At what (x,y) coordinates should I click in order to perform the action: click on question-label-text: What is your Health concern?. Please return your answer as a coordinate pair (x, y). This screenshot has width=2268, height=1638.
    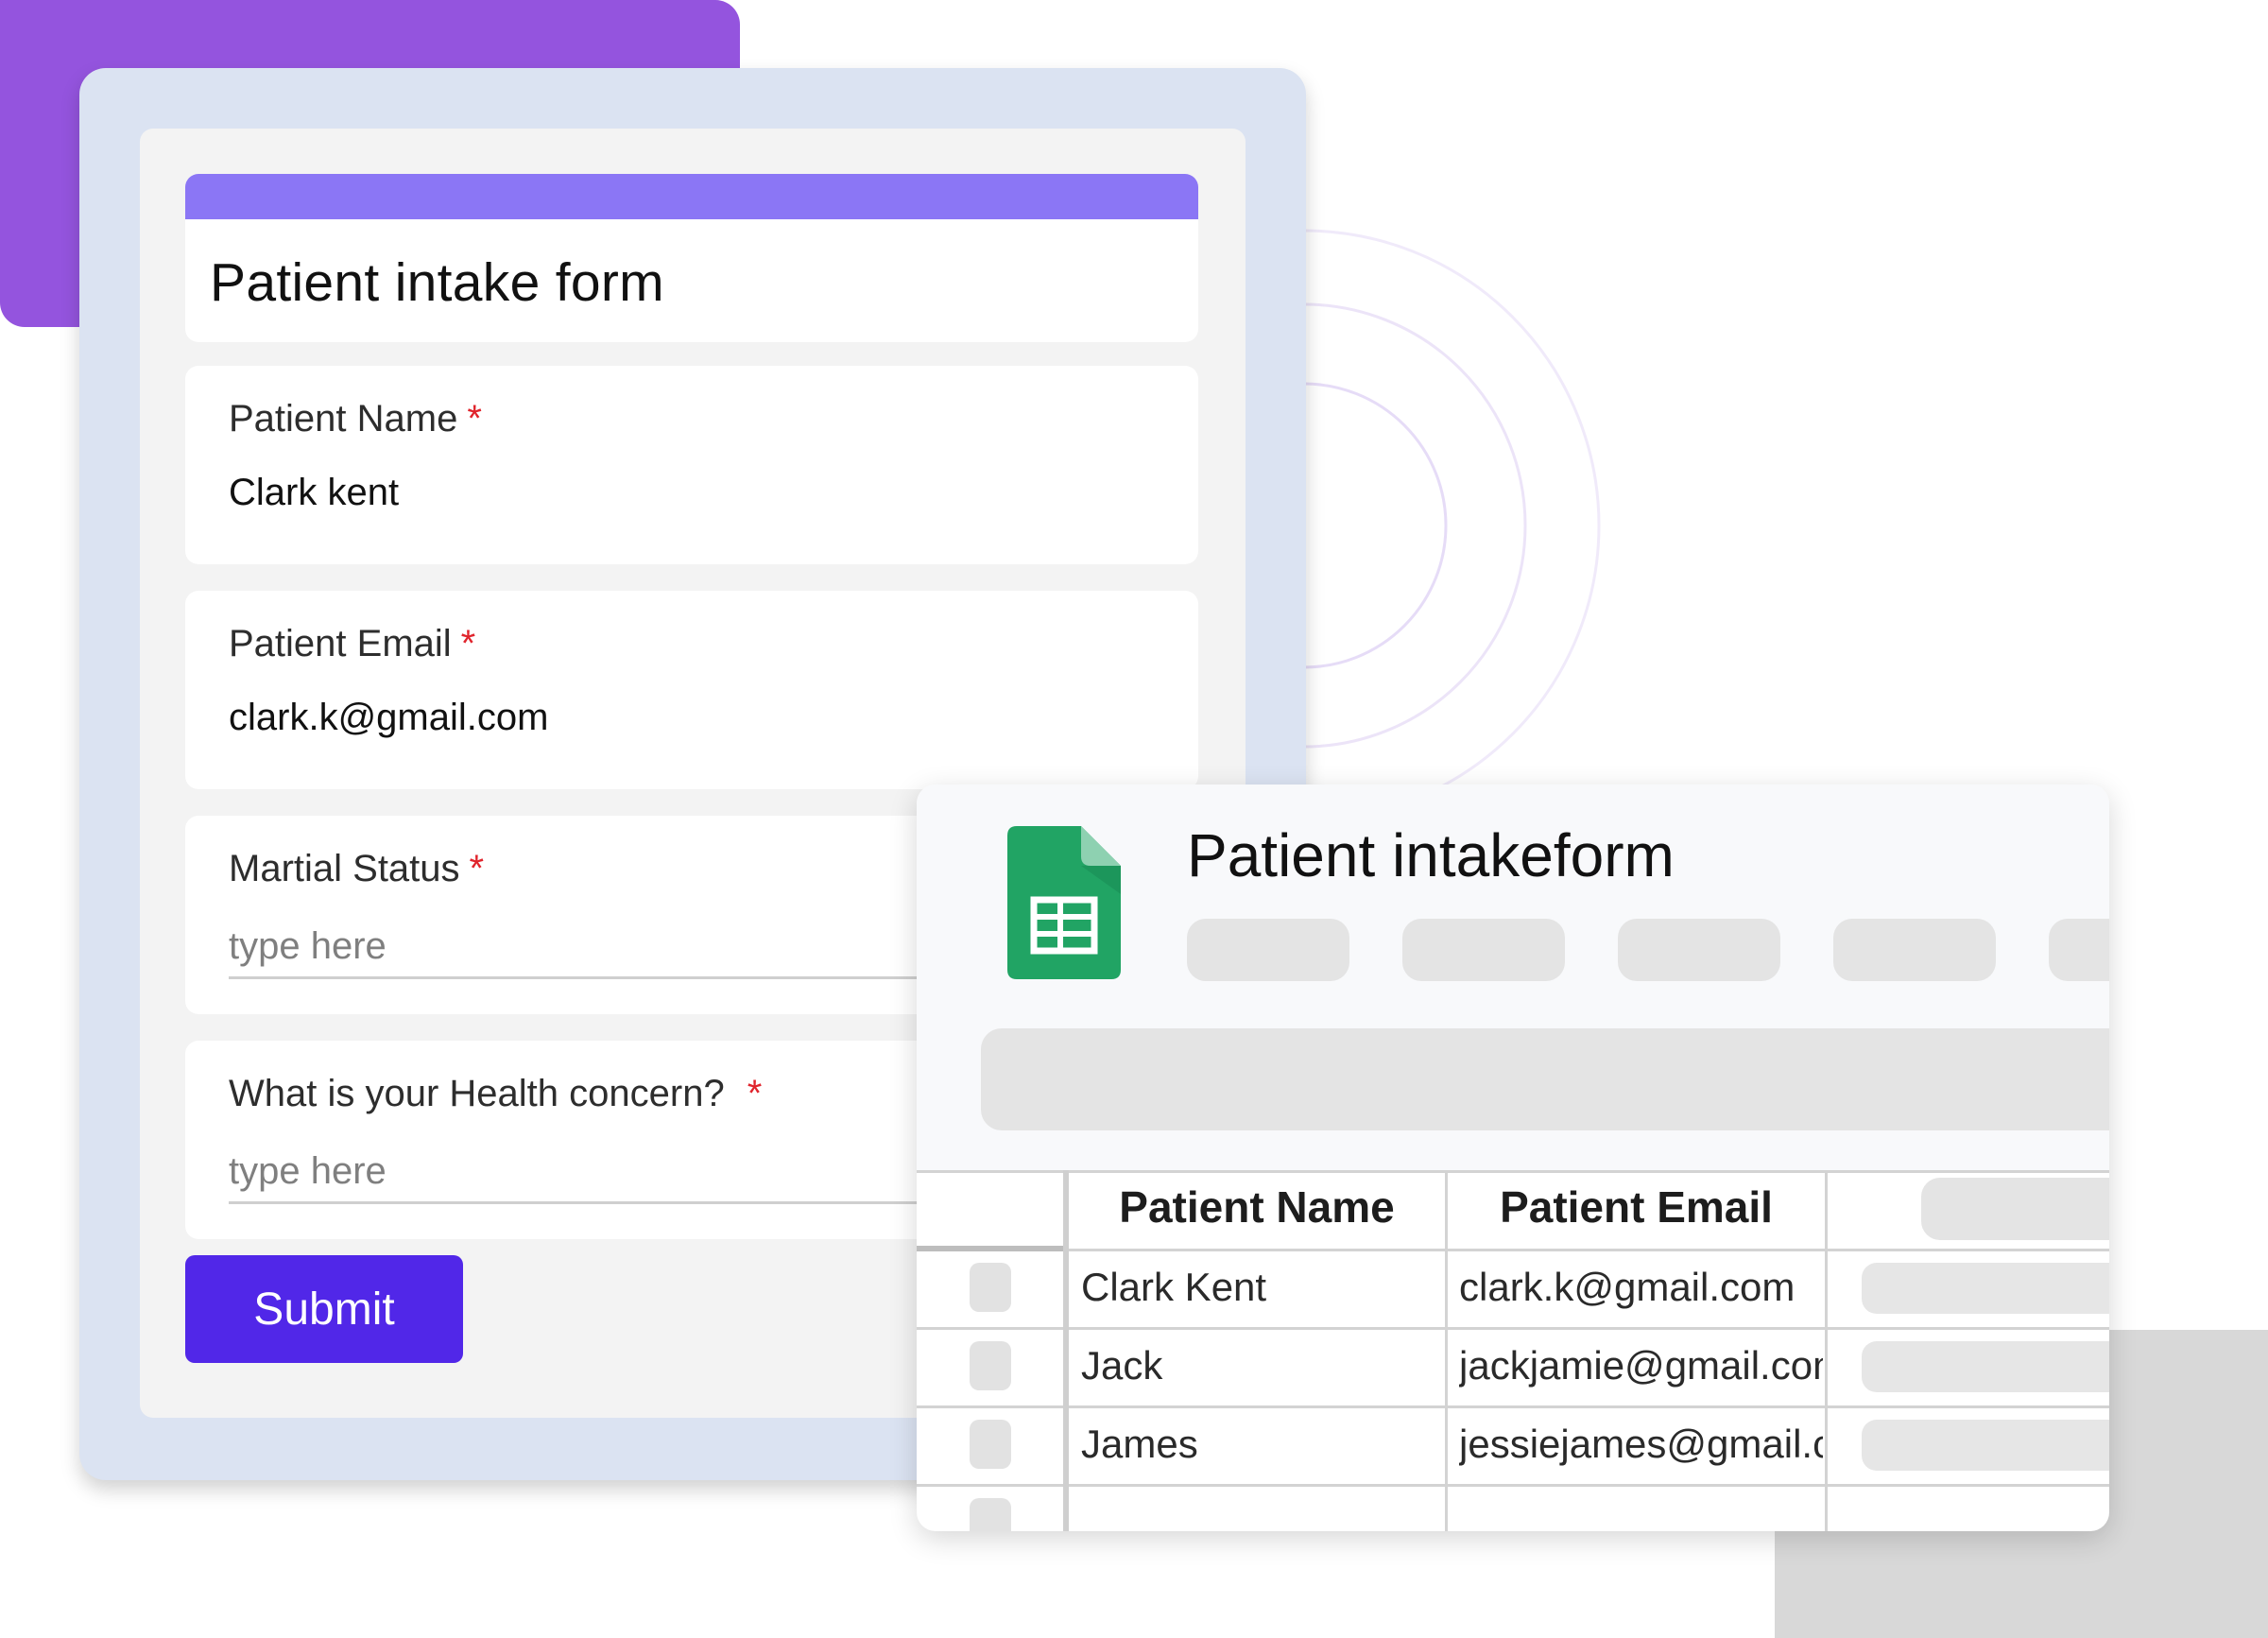
    Looking at the image, I should click on (477, 1093).